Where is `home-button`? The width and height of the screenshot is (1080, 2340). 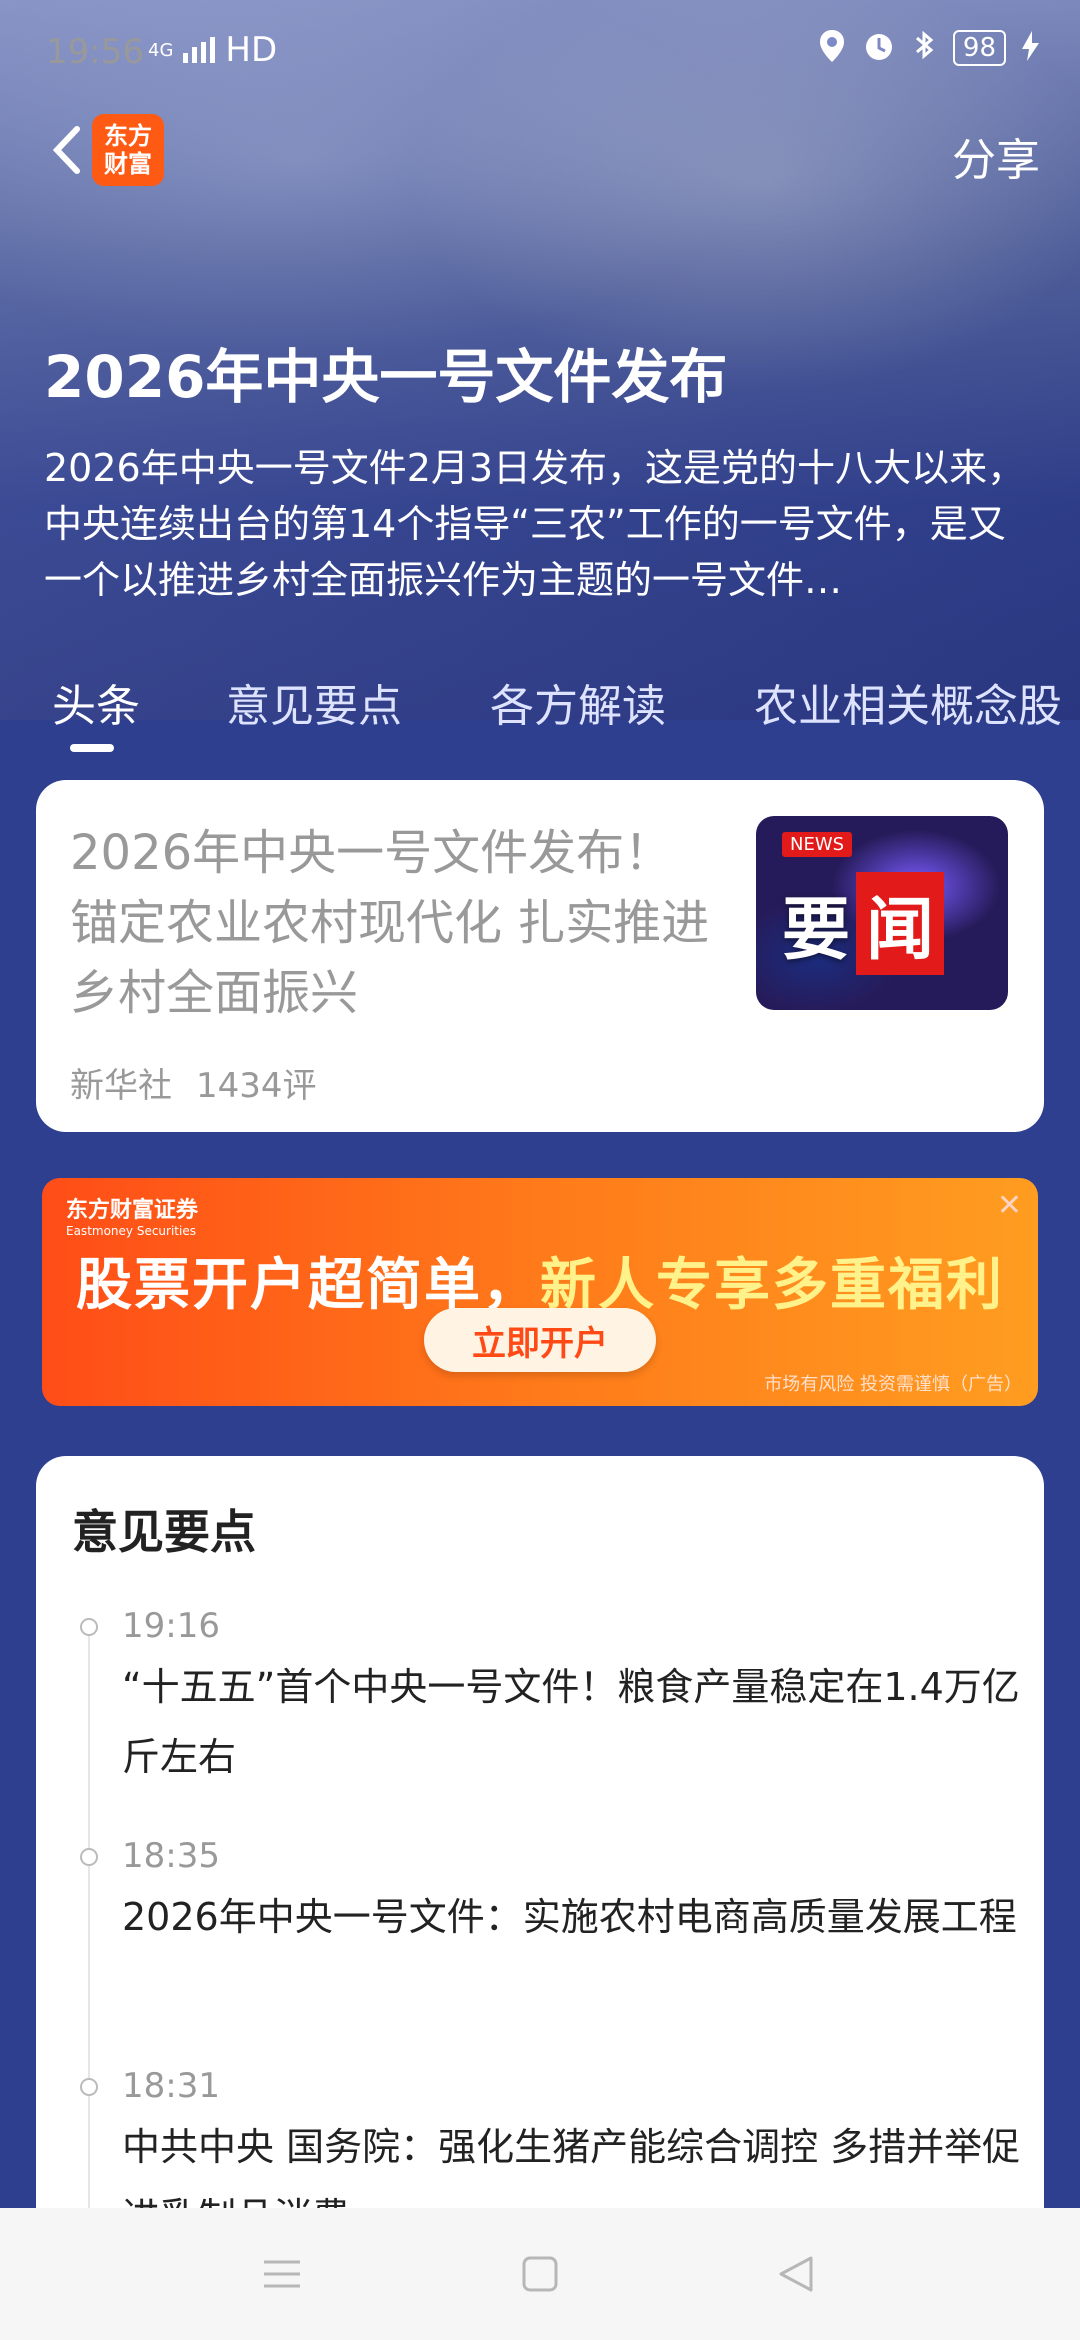
home-button is located at coordinates (540, 2274).